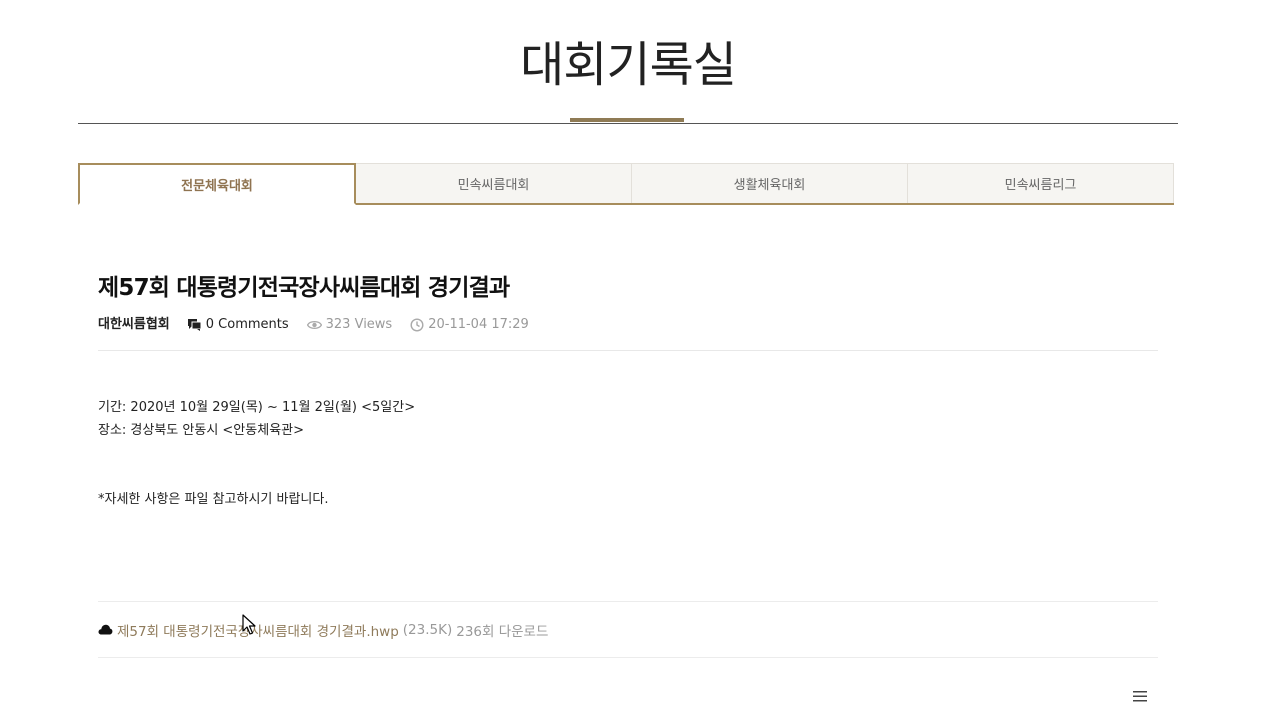  What do you see at coordinates (194, 325) in the screenshot?
I see `comments-icon` at bounding box center [194, 325].